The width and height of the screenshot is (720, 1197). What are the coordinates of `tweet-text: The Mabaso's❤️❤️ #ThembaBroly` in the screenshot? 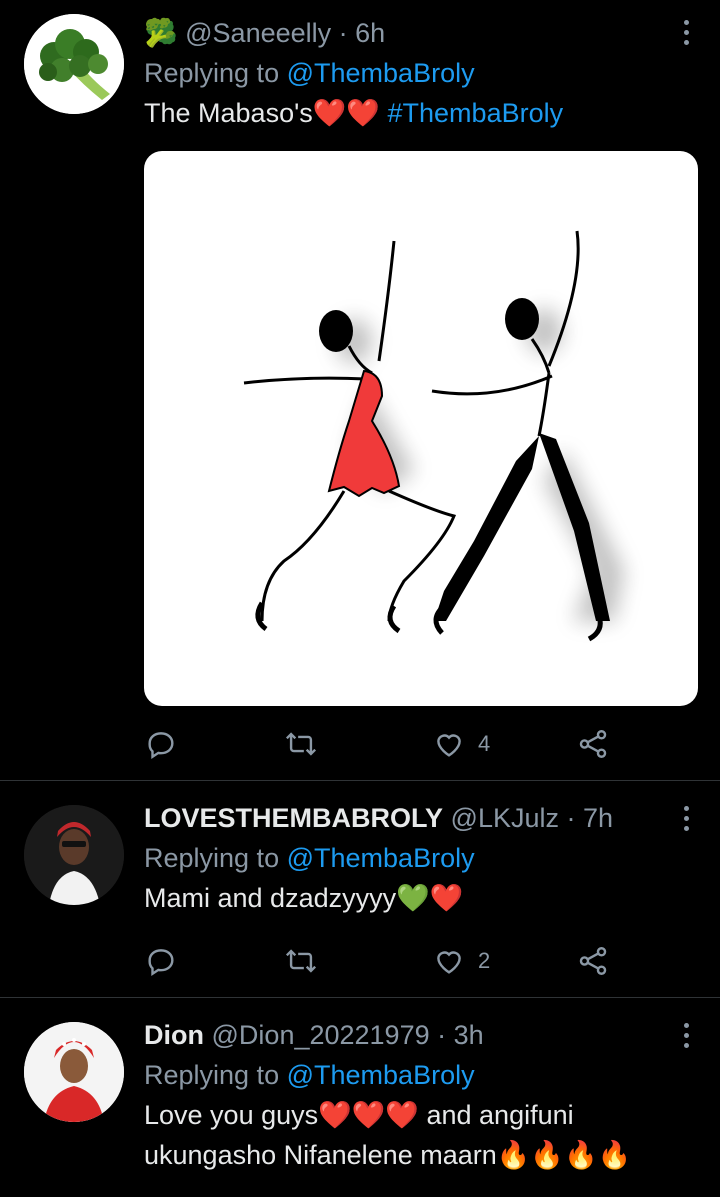 It's located at (412, 113).